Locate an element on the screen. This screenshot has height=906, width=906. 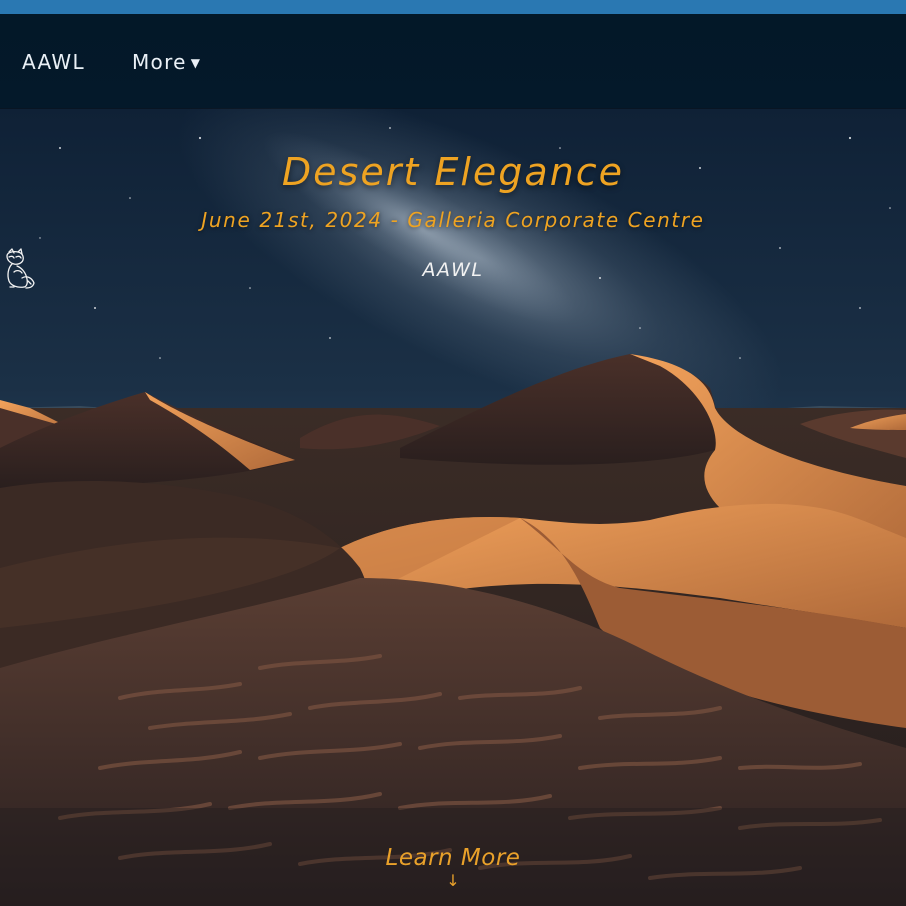
caret-down-icon: ▼ is located at coordinates (196, 63).